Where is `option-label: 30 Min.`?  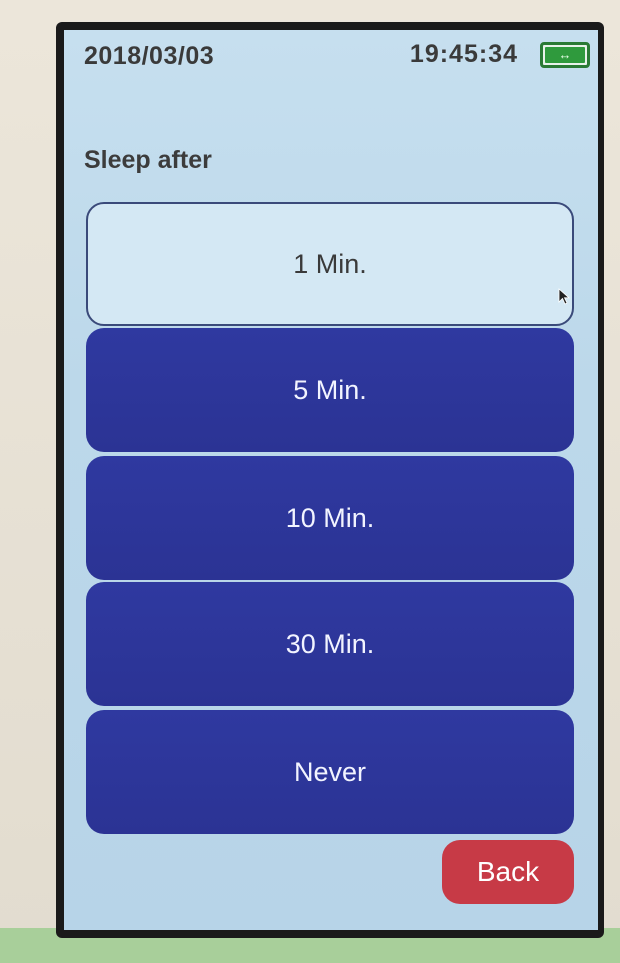 option-label: 30 Min. is located at coordinates (330, 643).